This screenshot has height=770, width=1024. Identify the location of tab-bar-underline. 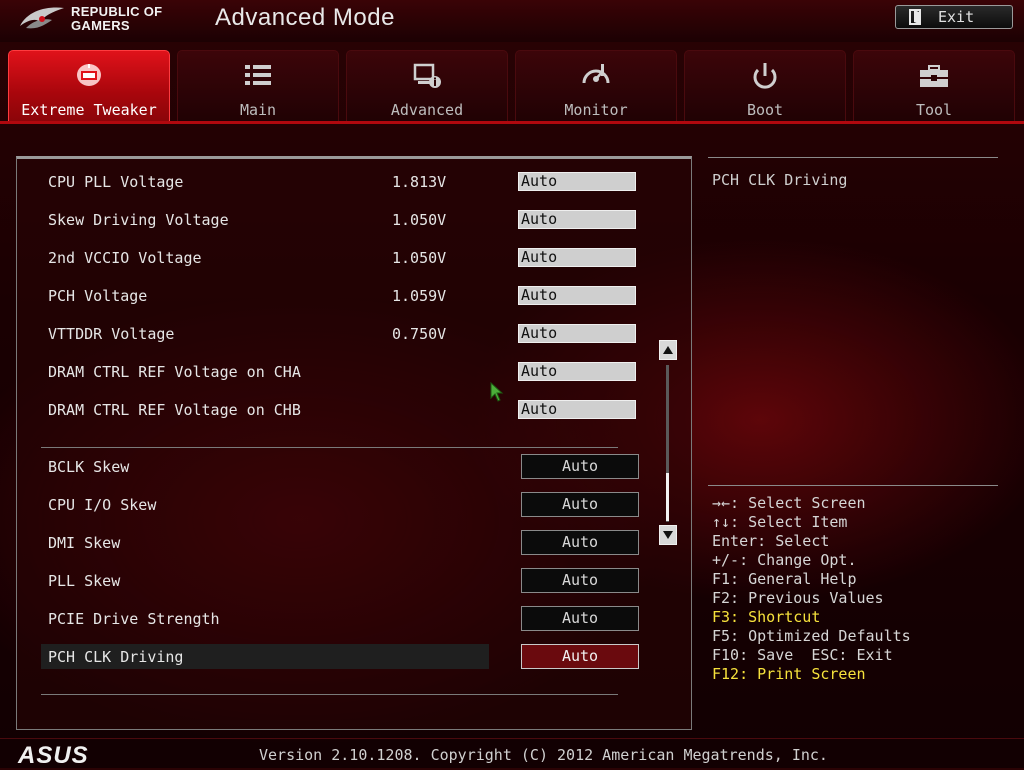
(512, 122).